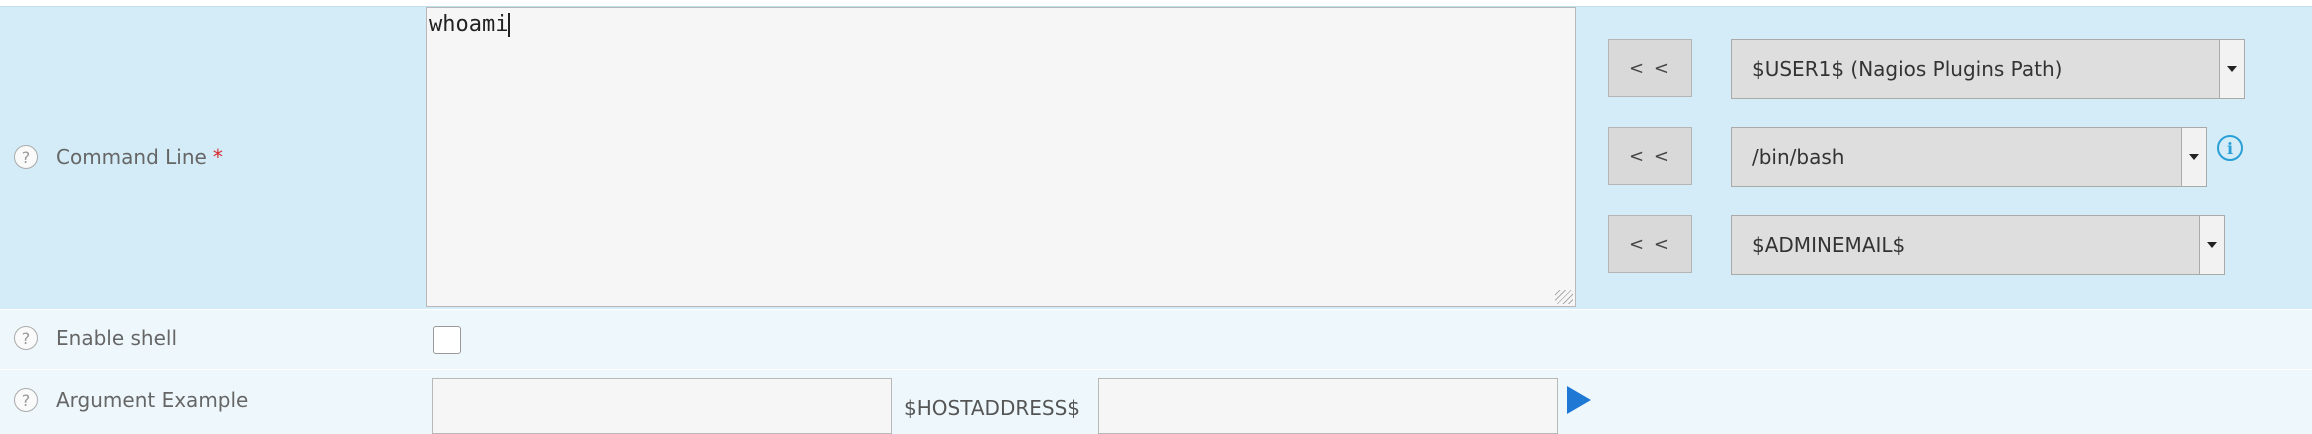 This screenshot has height=434, width=2312. I want to click on required-marker: *, so click(217, 157).